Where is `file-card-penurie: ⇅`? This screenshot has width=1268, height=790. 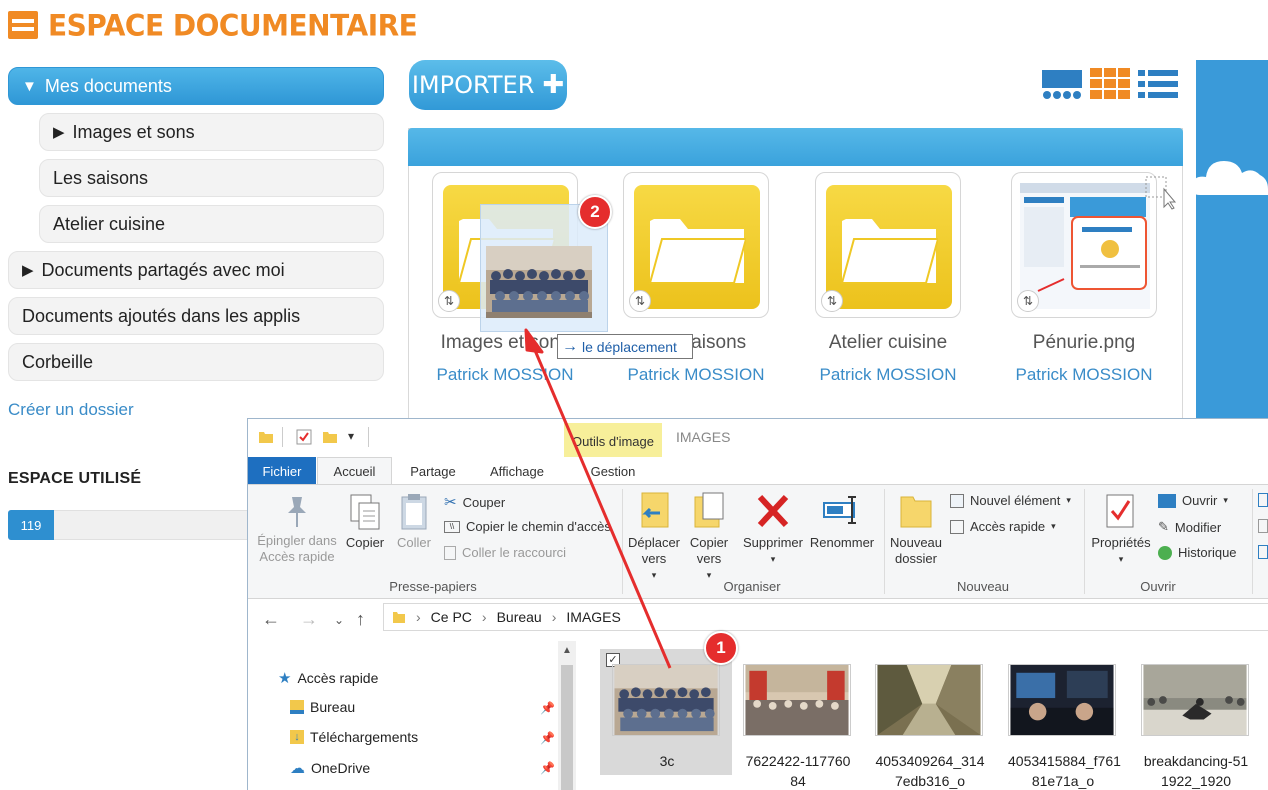 file-card-penurie: ⇅ is located at coordinates (1094, 245).